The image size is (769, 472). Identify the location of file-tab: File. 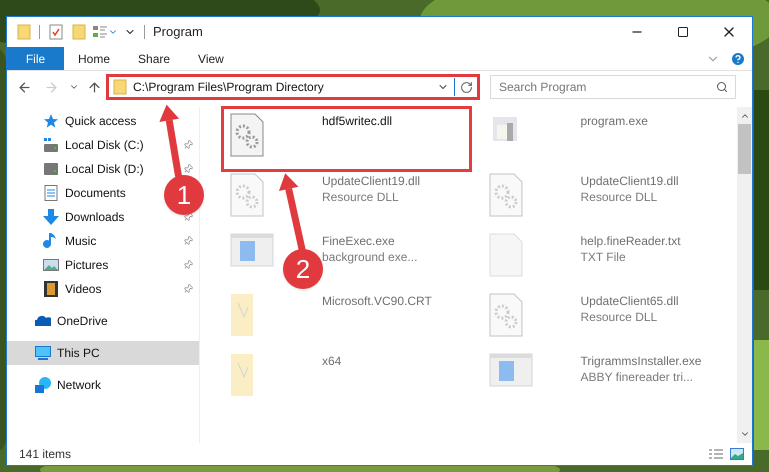
(35, 58).